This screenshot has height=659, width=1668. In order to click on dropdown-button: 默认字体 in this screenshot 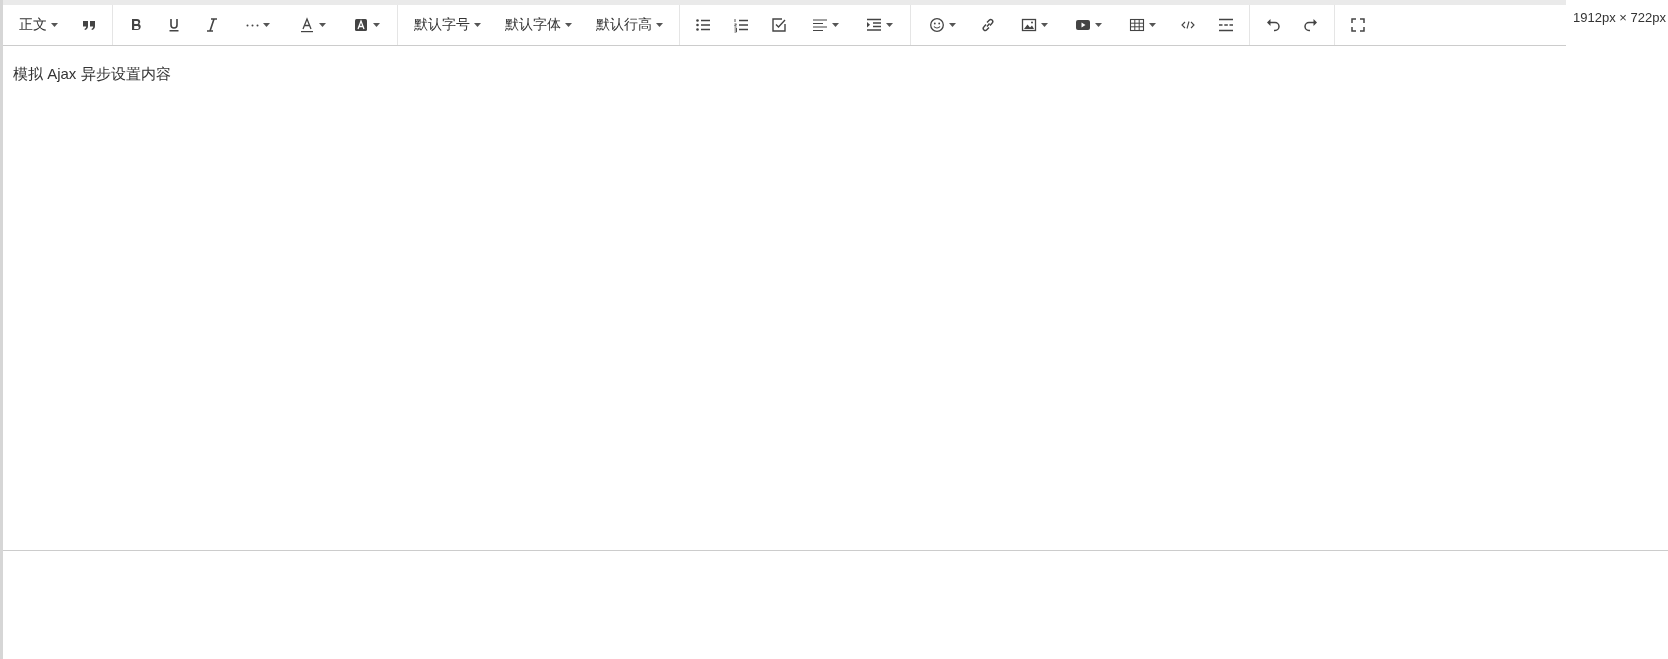, I will do `click(538, 25)`.